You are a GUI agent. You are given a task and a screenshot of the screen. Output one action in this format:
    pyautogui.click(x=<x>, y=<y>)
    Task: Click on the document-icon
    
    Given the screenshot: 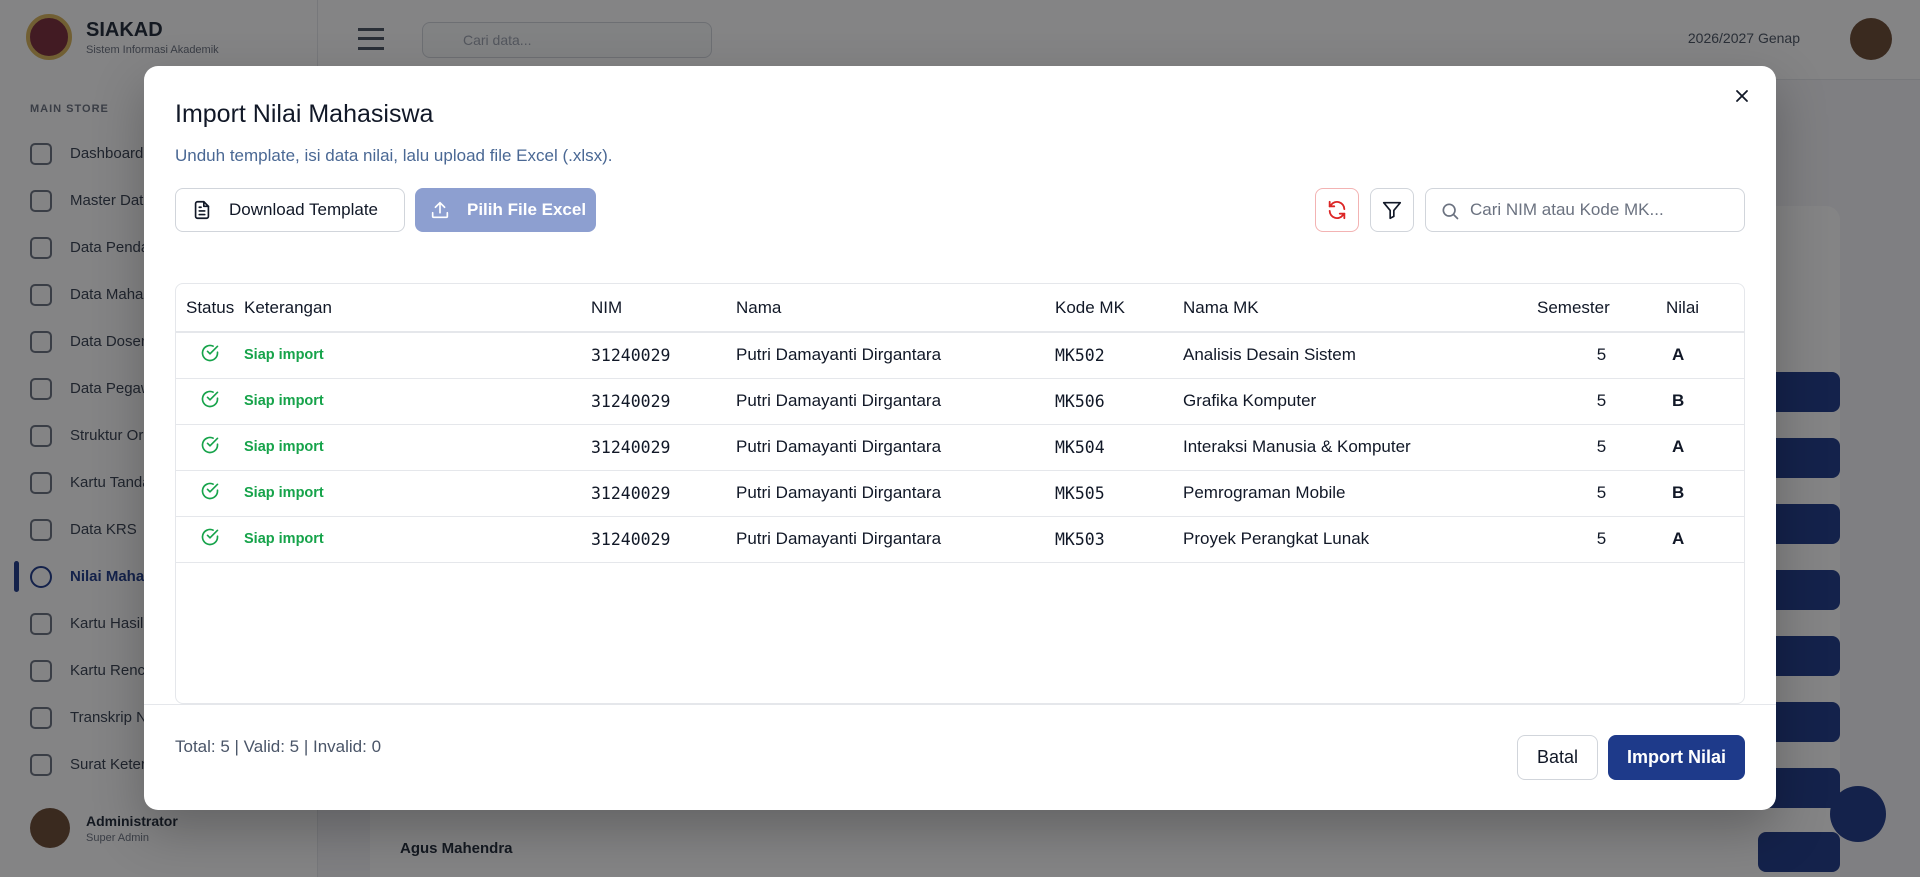 What is the action you would take?
    pyautogui.click(x=202, y=210)
    